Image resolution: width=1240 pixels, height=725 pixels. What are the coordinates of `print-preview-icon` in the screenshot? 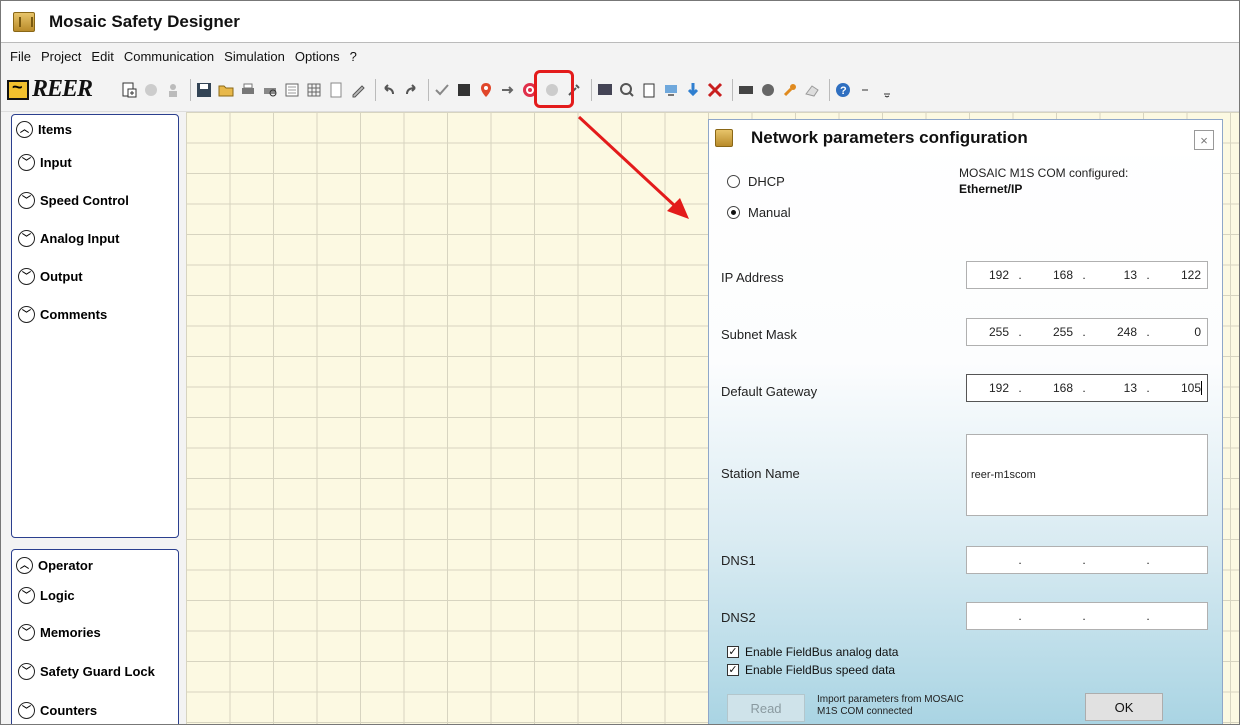 It's located at (270, 90).